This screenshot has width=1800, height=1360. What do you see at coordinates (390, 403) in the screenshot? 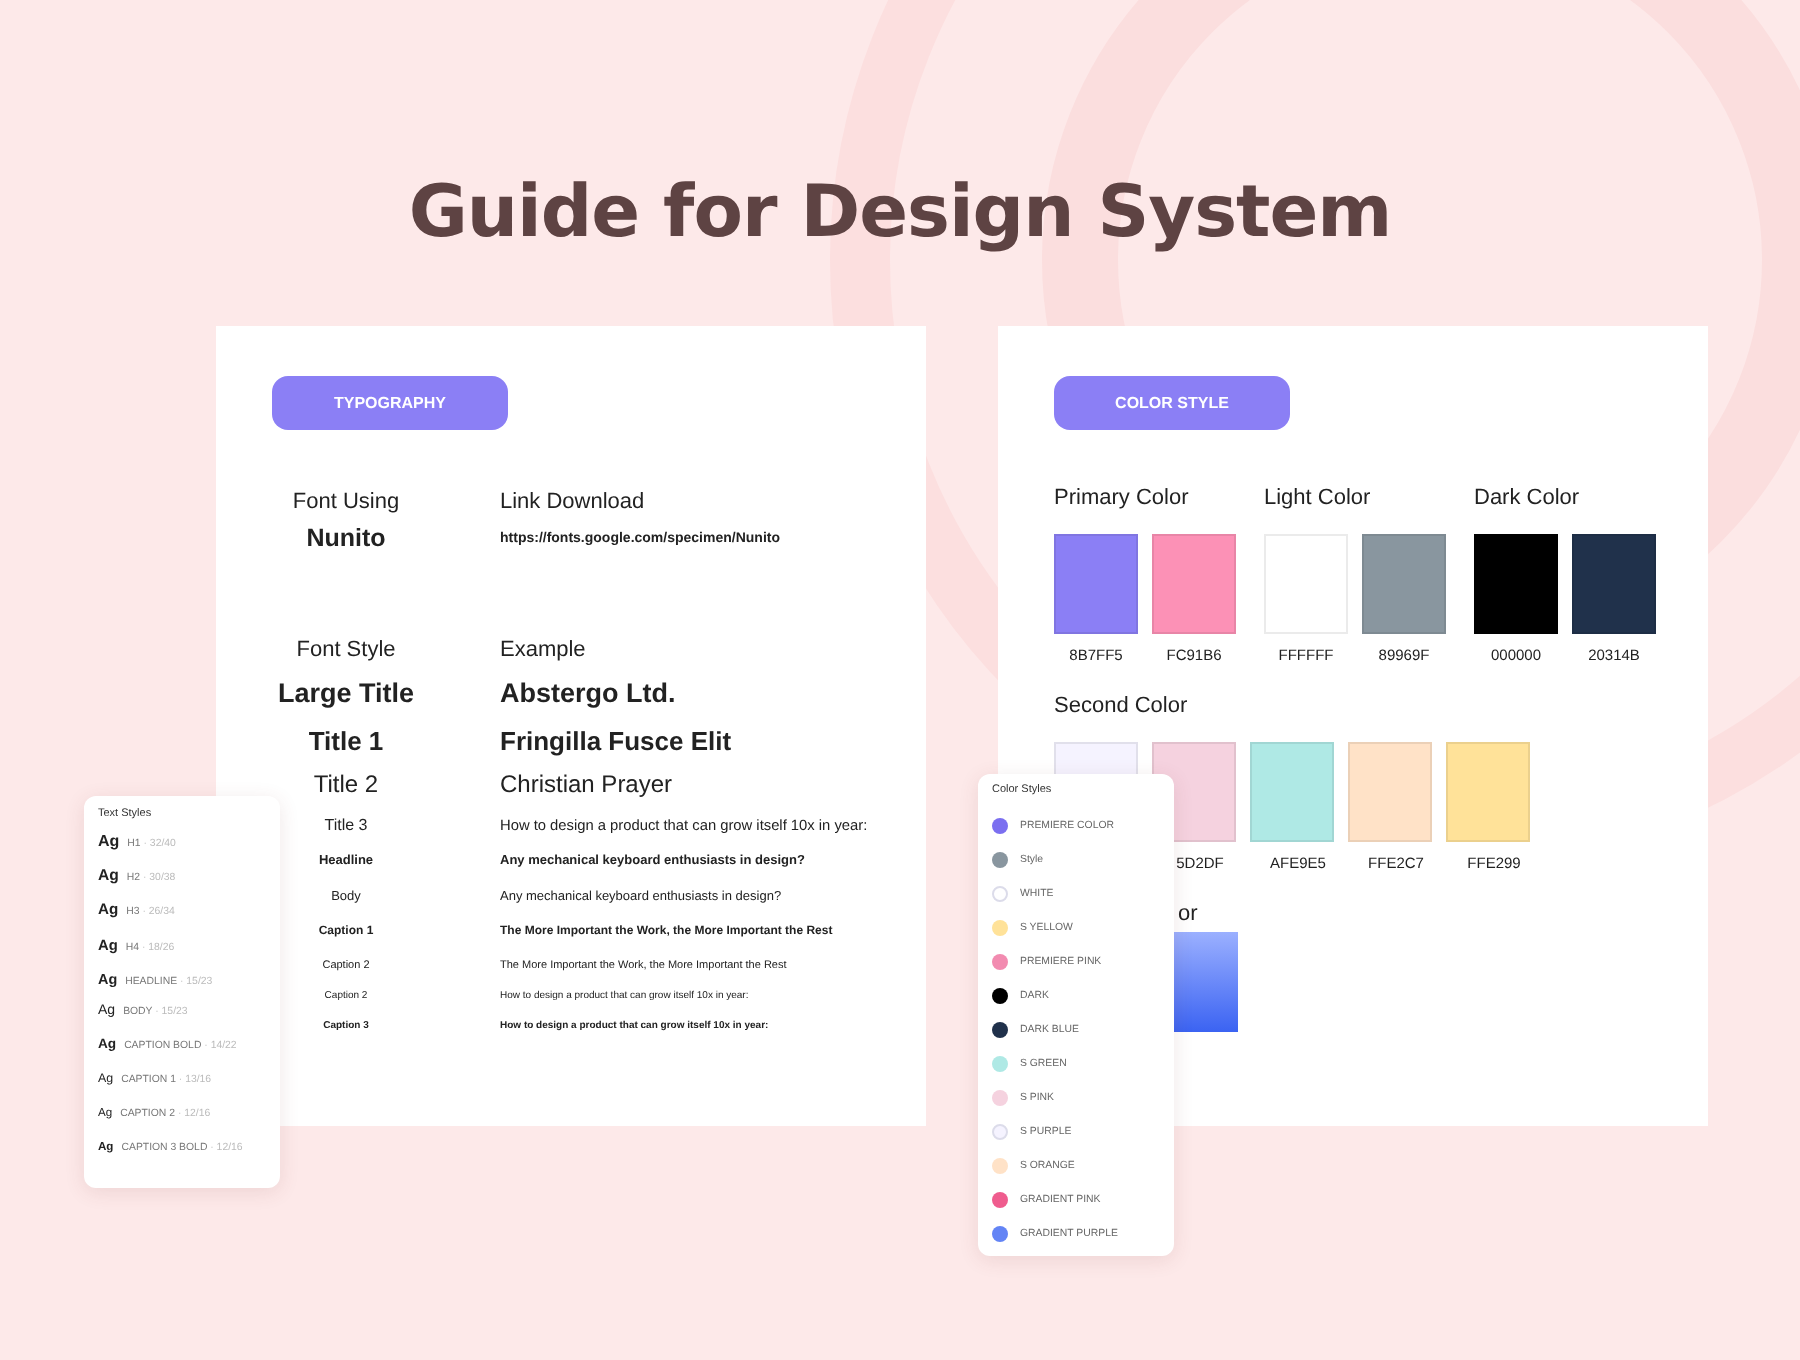
I see `typography-badge: TYPOGRAPHY` at bounding box center [390, 403].